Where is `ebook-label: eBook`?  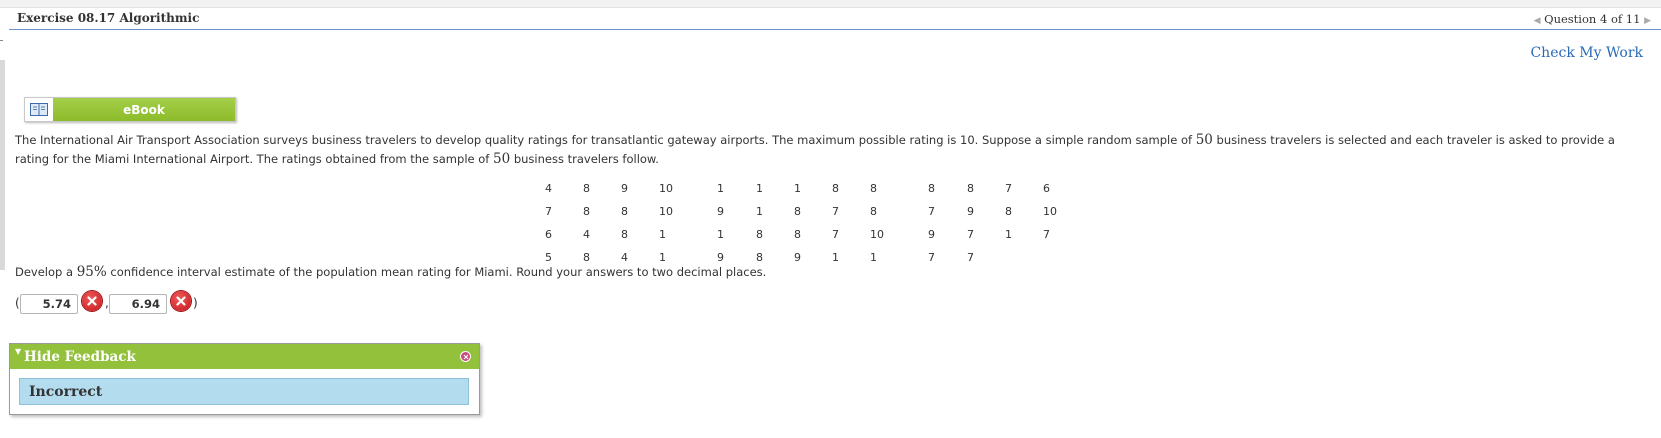 ebook-label: eBook is located at coordinates (144, 109).